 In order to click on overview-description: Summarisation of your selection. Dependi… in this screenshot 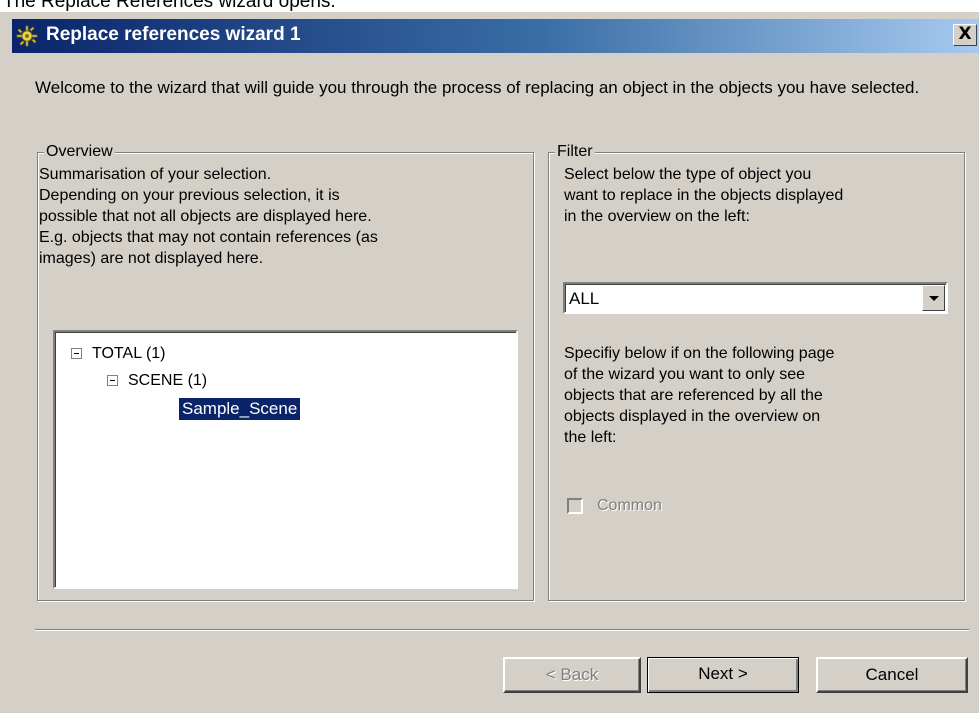, I will do `click(284, 216)`.